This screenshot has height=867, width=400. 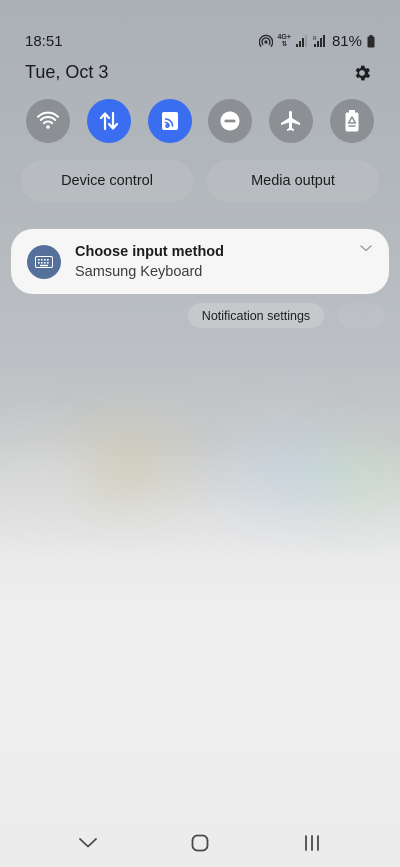 I want to click on notification-subtitle: Samsung Keyboard, so click(x=139, y=271).